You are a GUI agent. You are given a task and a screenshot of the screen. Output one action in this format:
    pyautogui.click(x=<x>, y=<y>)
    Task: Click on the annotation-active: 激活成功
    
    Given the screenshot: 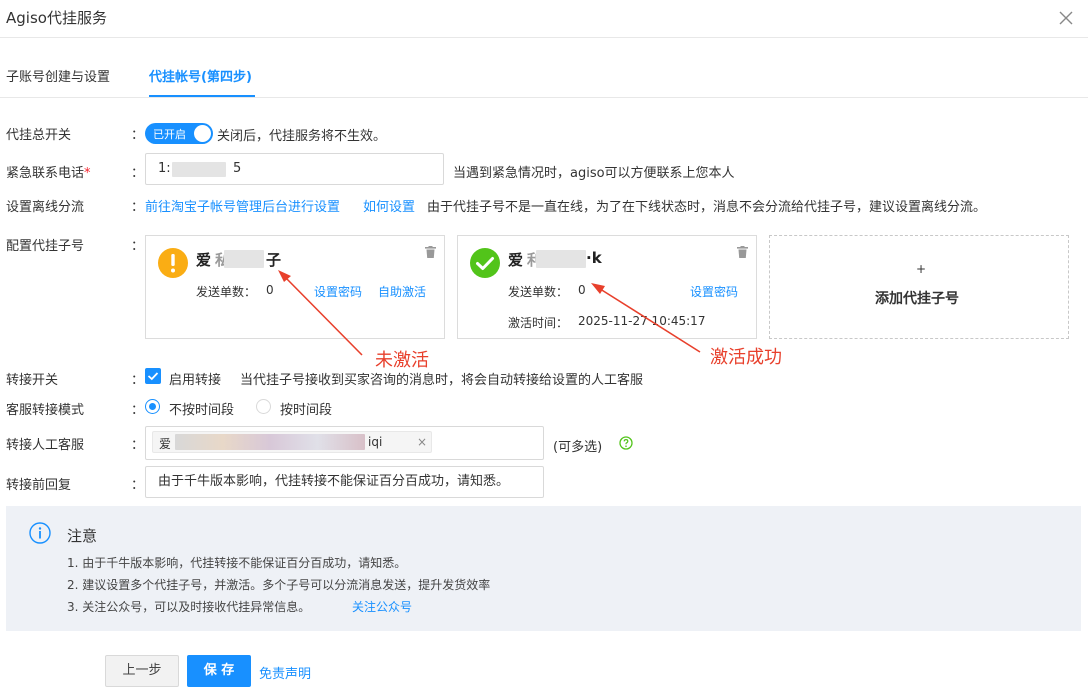 What is the action you would take?
    pyautogui.click(x=746, y=357)
    